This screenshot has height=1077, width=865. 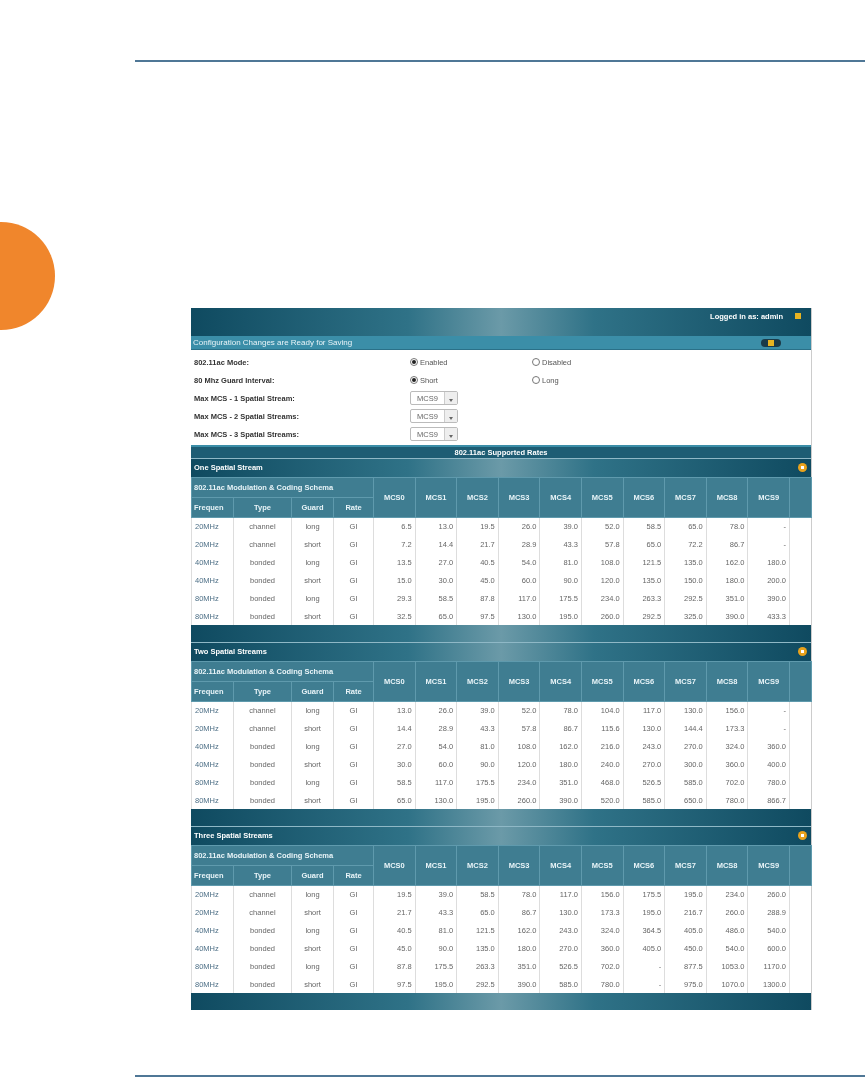 What do you see at coordinates (771, 342) in the screenshot?
I see `save-icon` at bounding box center [771, 342].